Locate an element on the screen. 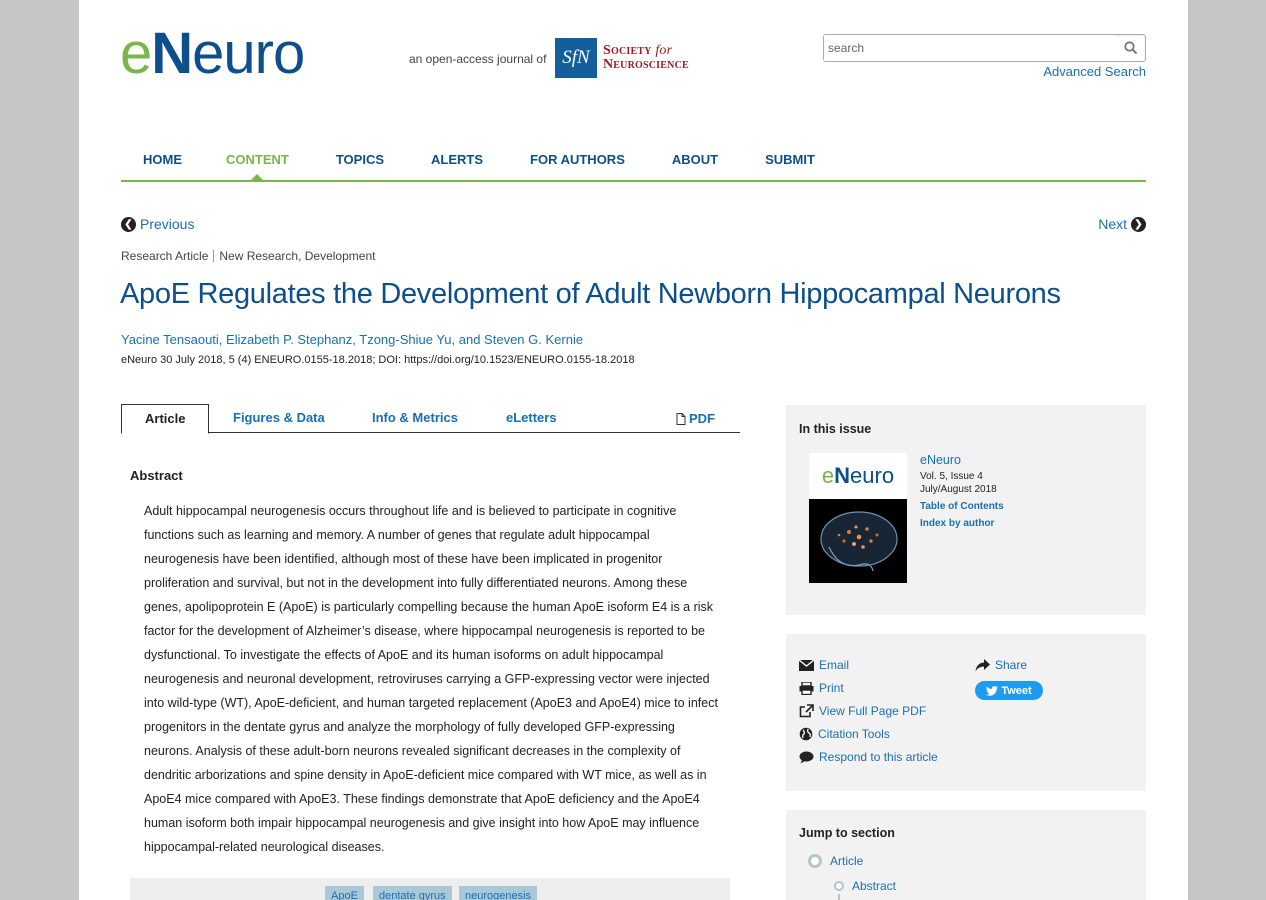  jump-abstract-link: Abstract is located at coordinates (865, 886).